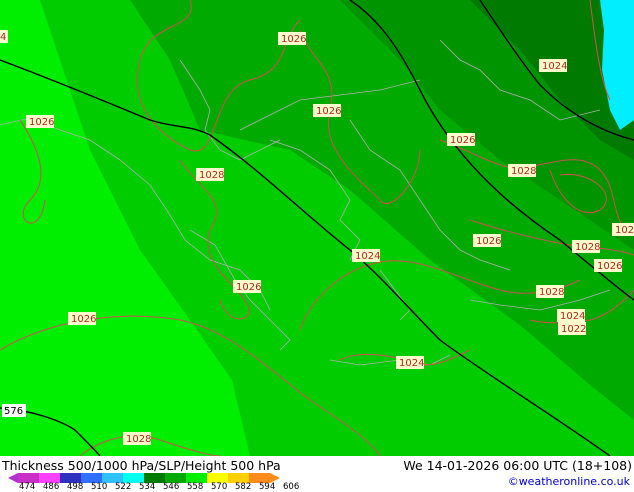 The width and height of the screenshot is (634, 492). I want to click on thickness-scale: 474 486 498 510 522 534 546 558 570 582 594 606, so click(158, 482).